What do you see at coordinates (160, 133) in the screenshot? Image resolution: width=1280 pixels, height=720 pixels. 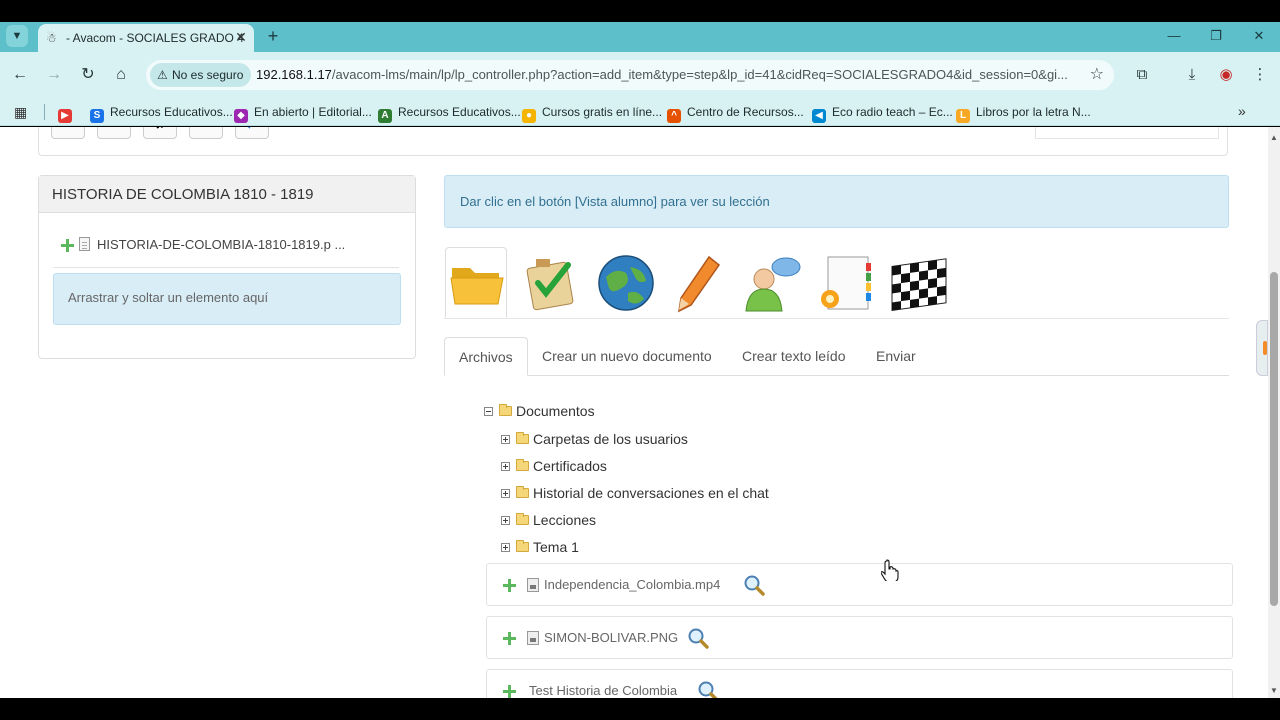 I see `audio-icon: ♫` at bounding box center [160, 133].